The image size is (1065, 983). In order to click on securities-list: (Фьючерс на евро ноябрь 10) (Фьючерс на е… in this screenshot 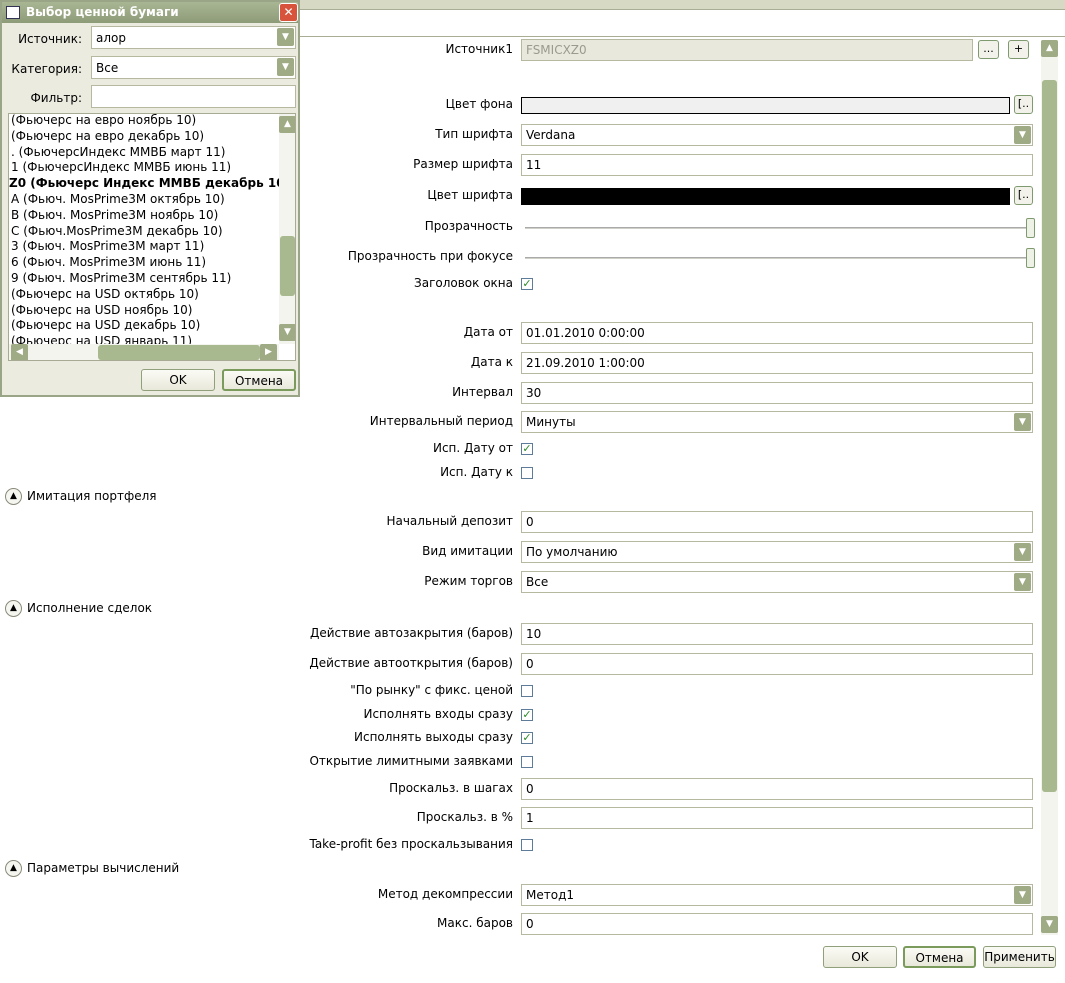, I will do `click(152, 237)`.